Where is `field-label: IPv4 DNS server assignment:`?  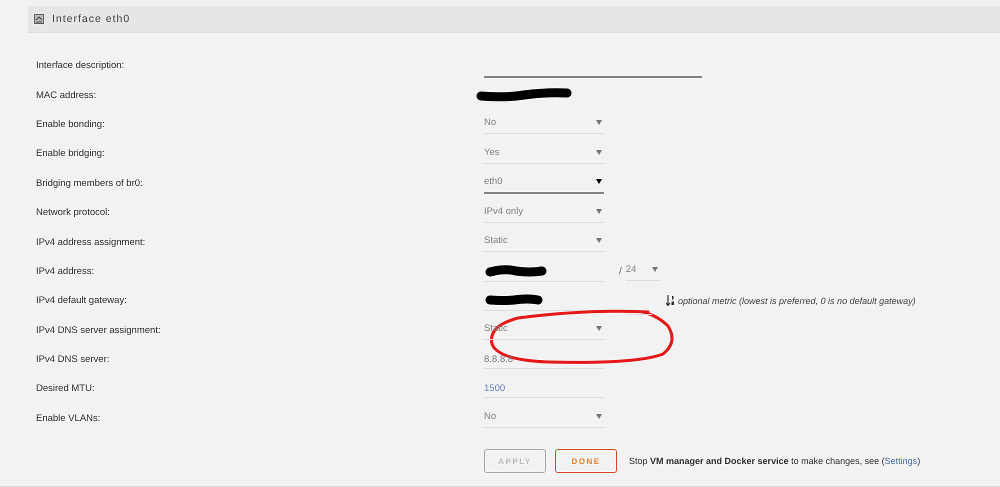 field-label: IPv4 DNS server assignment: is located at coordinates (98, 330).